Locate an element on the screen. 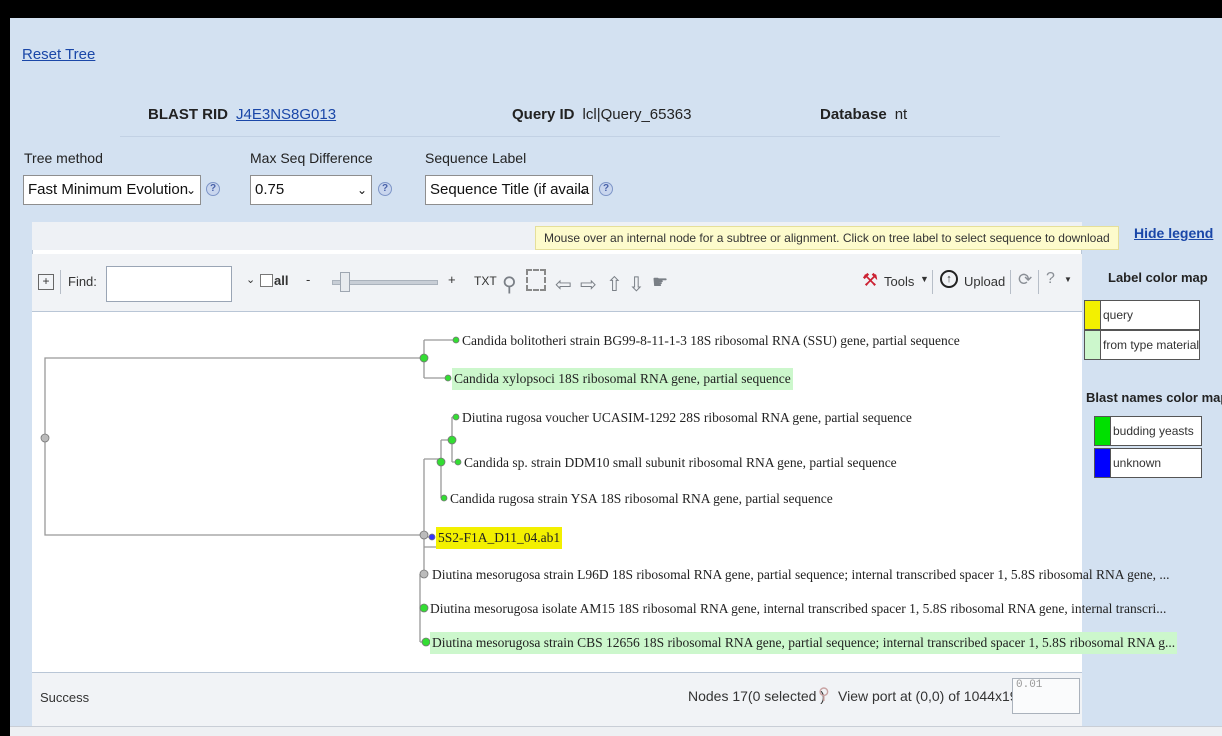  legend-label: budding yeasts is located at coordinates (1153, 431).